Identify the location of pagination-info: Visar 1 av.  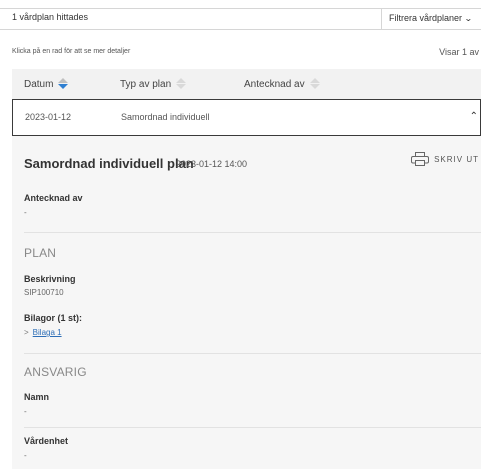
(459, 52).